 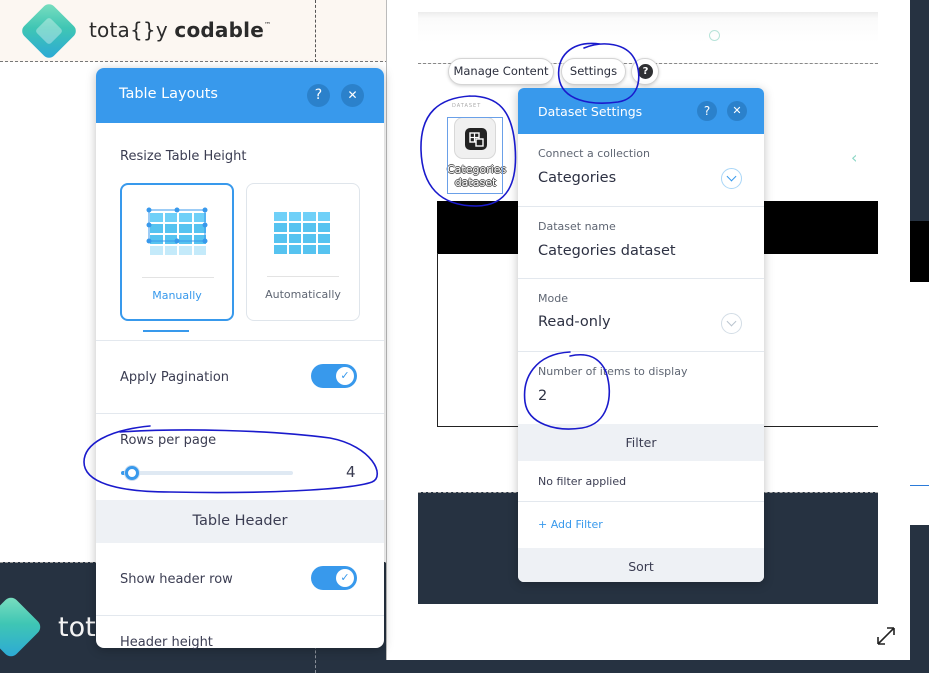 What do you see at coordinates (177, 252) in the screenshot?
I see `layout-option-manually: Manually` at bounding box center [177, 252].